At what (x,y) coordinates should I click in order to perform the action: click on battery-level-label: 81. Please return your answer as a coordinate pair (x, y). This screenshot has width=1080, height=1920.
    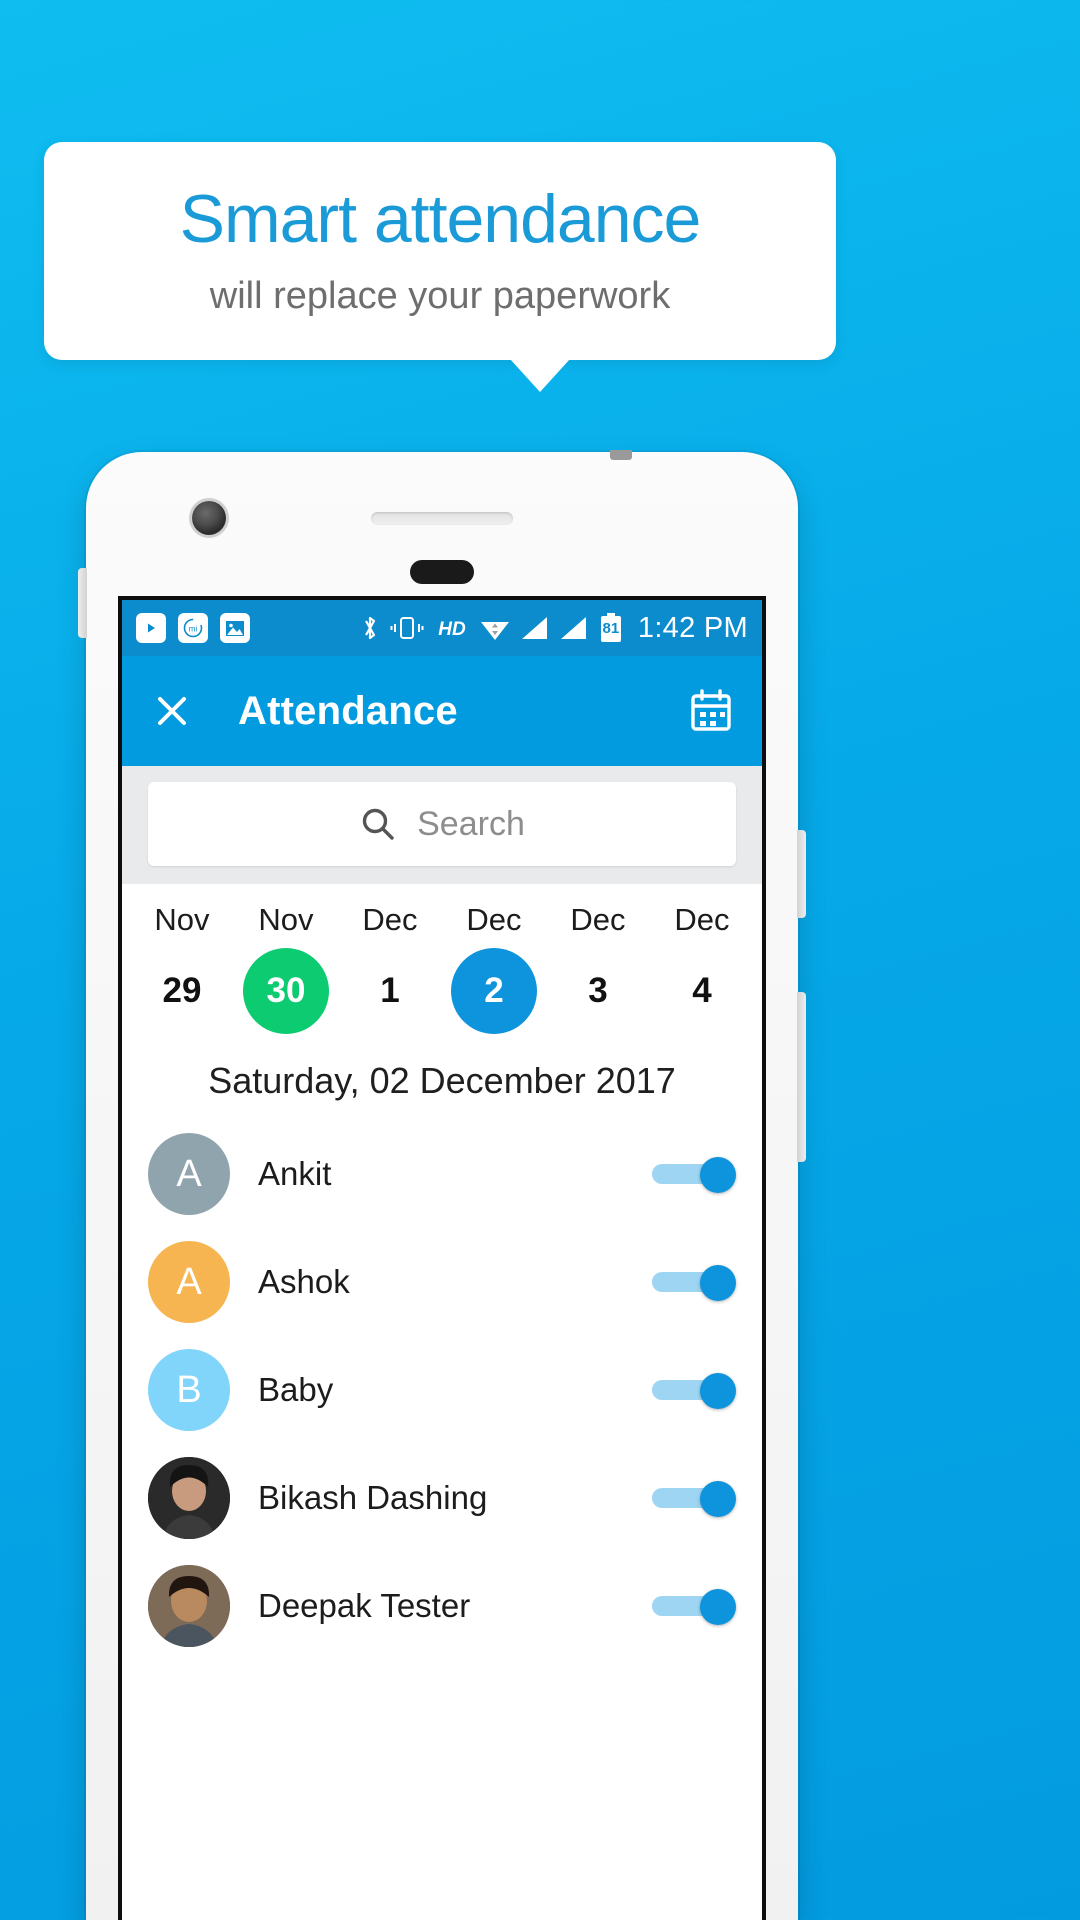
    Looking at the image, I should click on (611, 628).